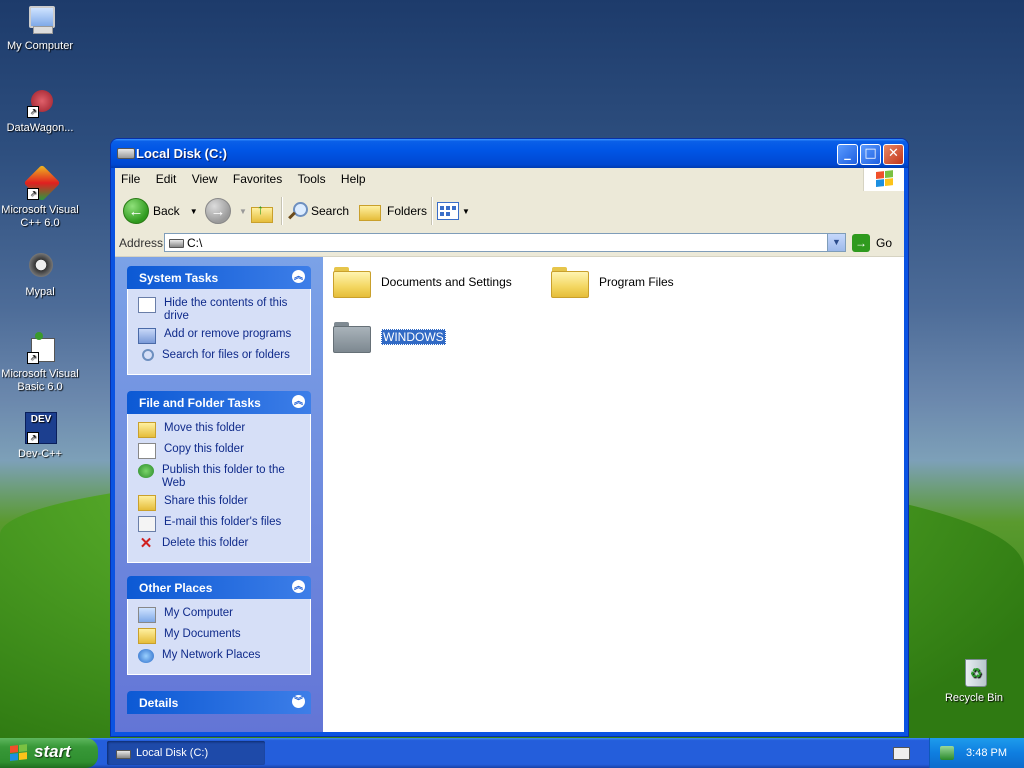  What do you see at coordinates (147, 503) in the screenshot?
I see `share-folder-icon` at bounding box center [147, 503].